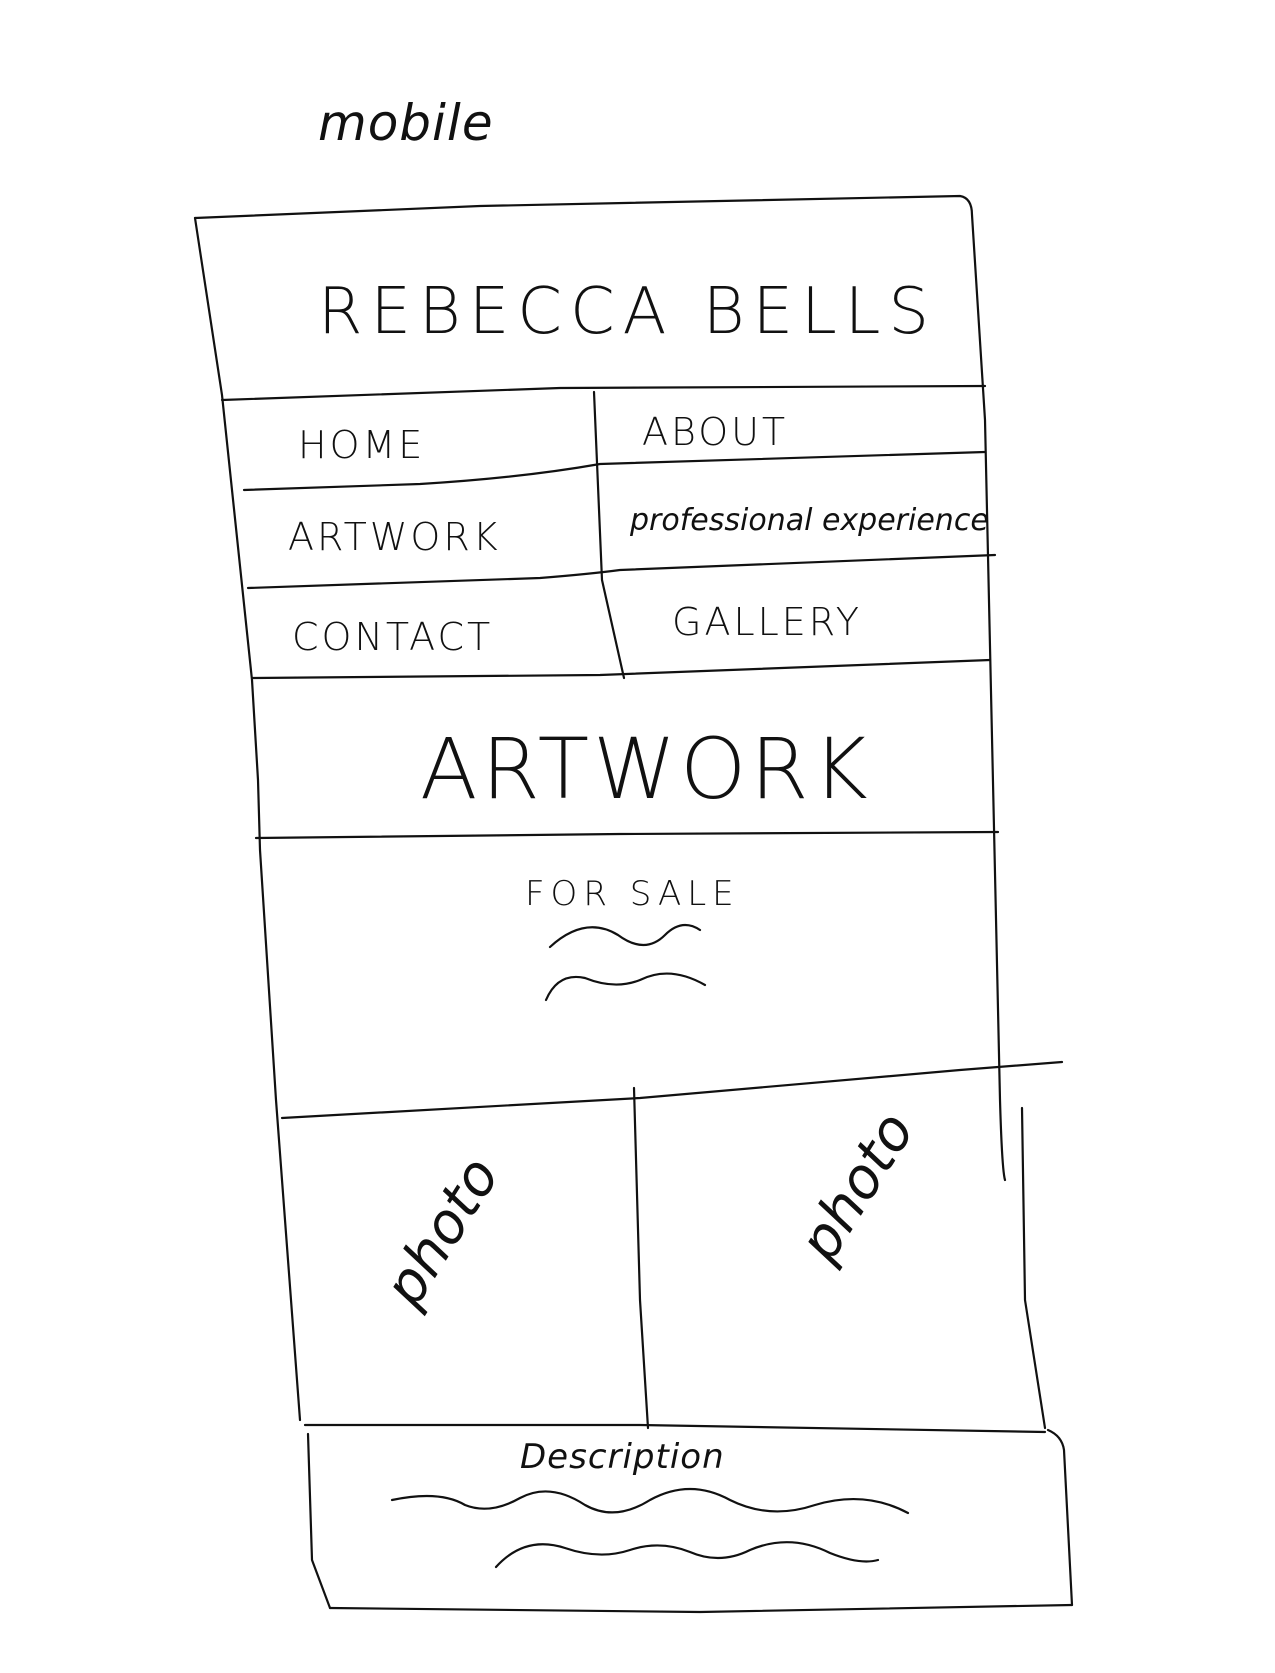  I want to click on description-label: Description, so click(622, 1457).